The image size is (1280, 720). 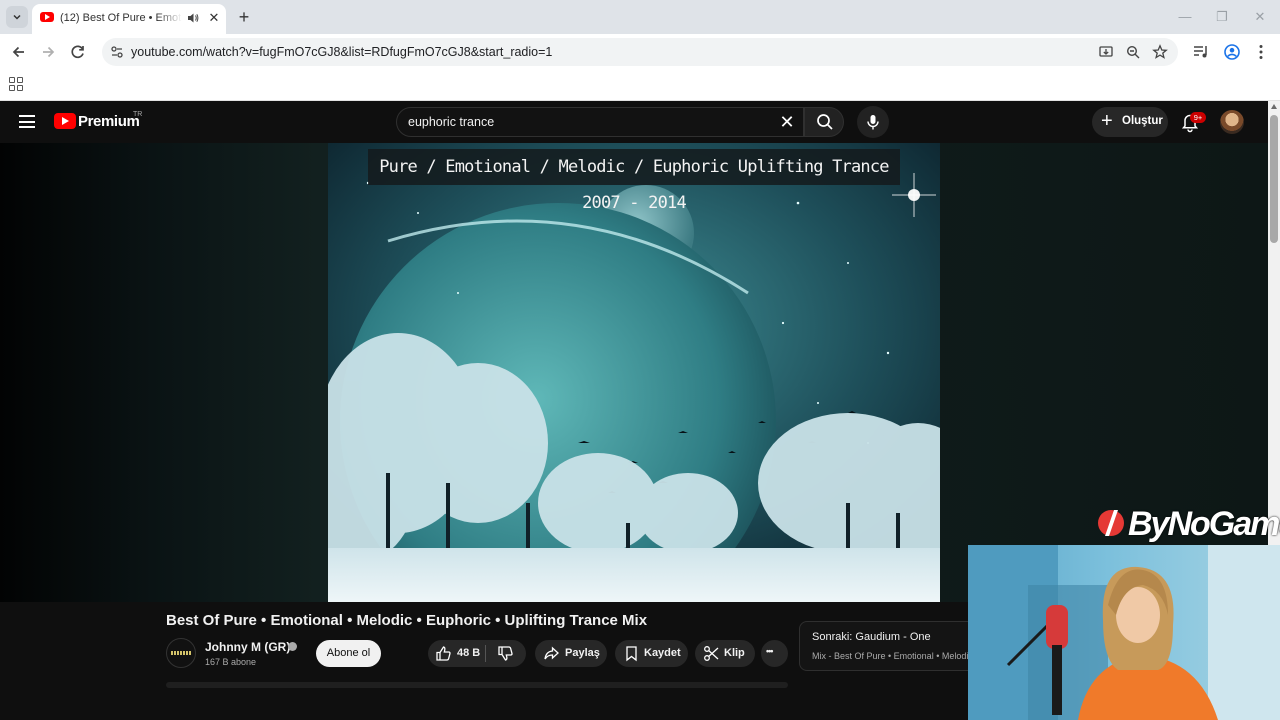 What do you see at coordinates (451, 122) in the screenshot?
I see `search-query: euphoric trance` at bounding box center [451, 122].